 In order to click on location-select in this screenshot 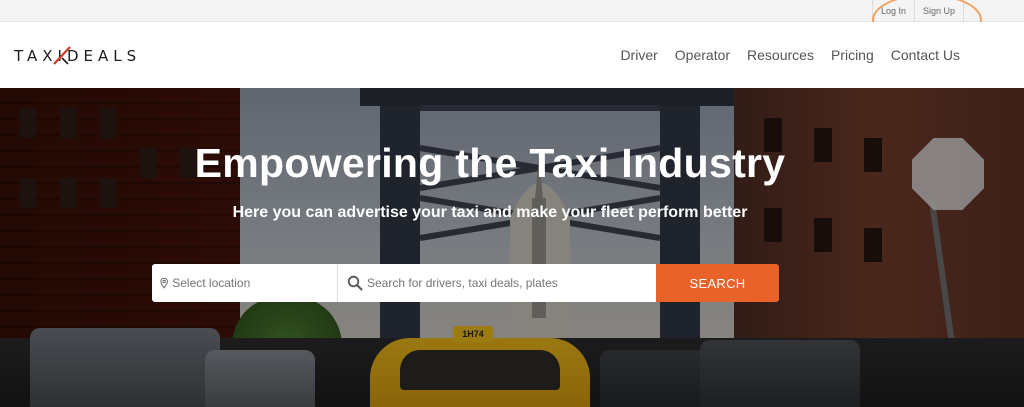, I will do `click(245, 283)`.